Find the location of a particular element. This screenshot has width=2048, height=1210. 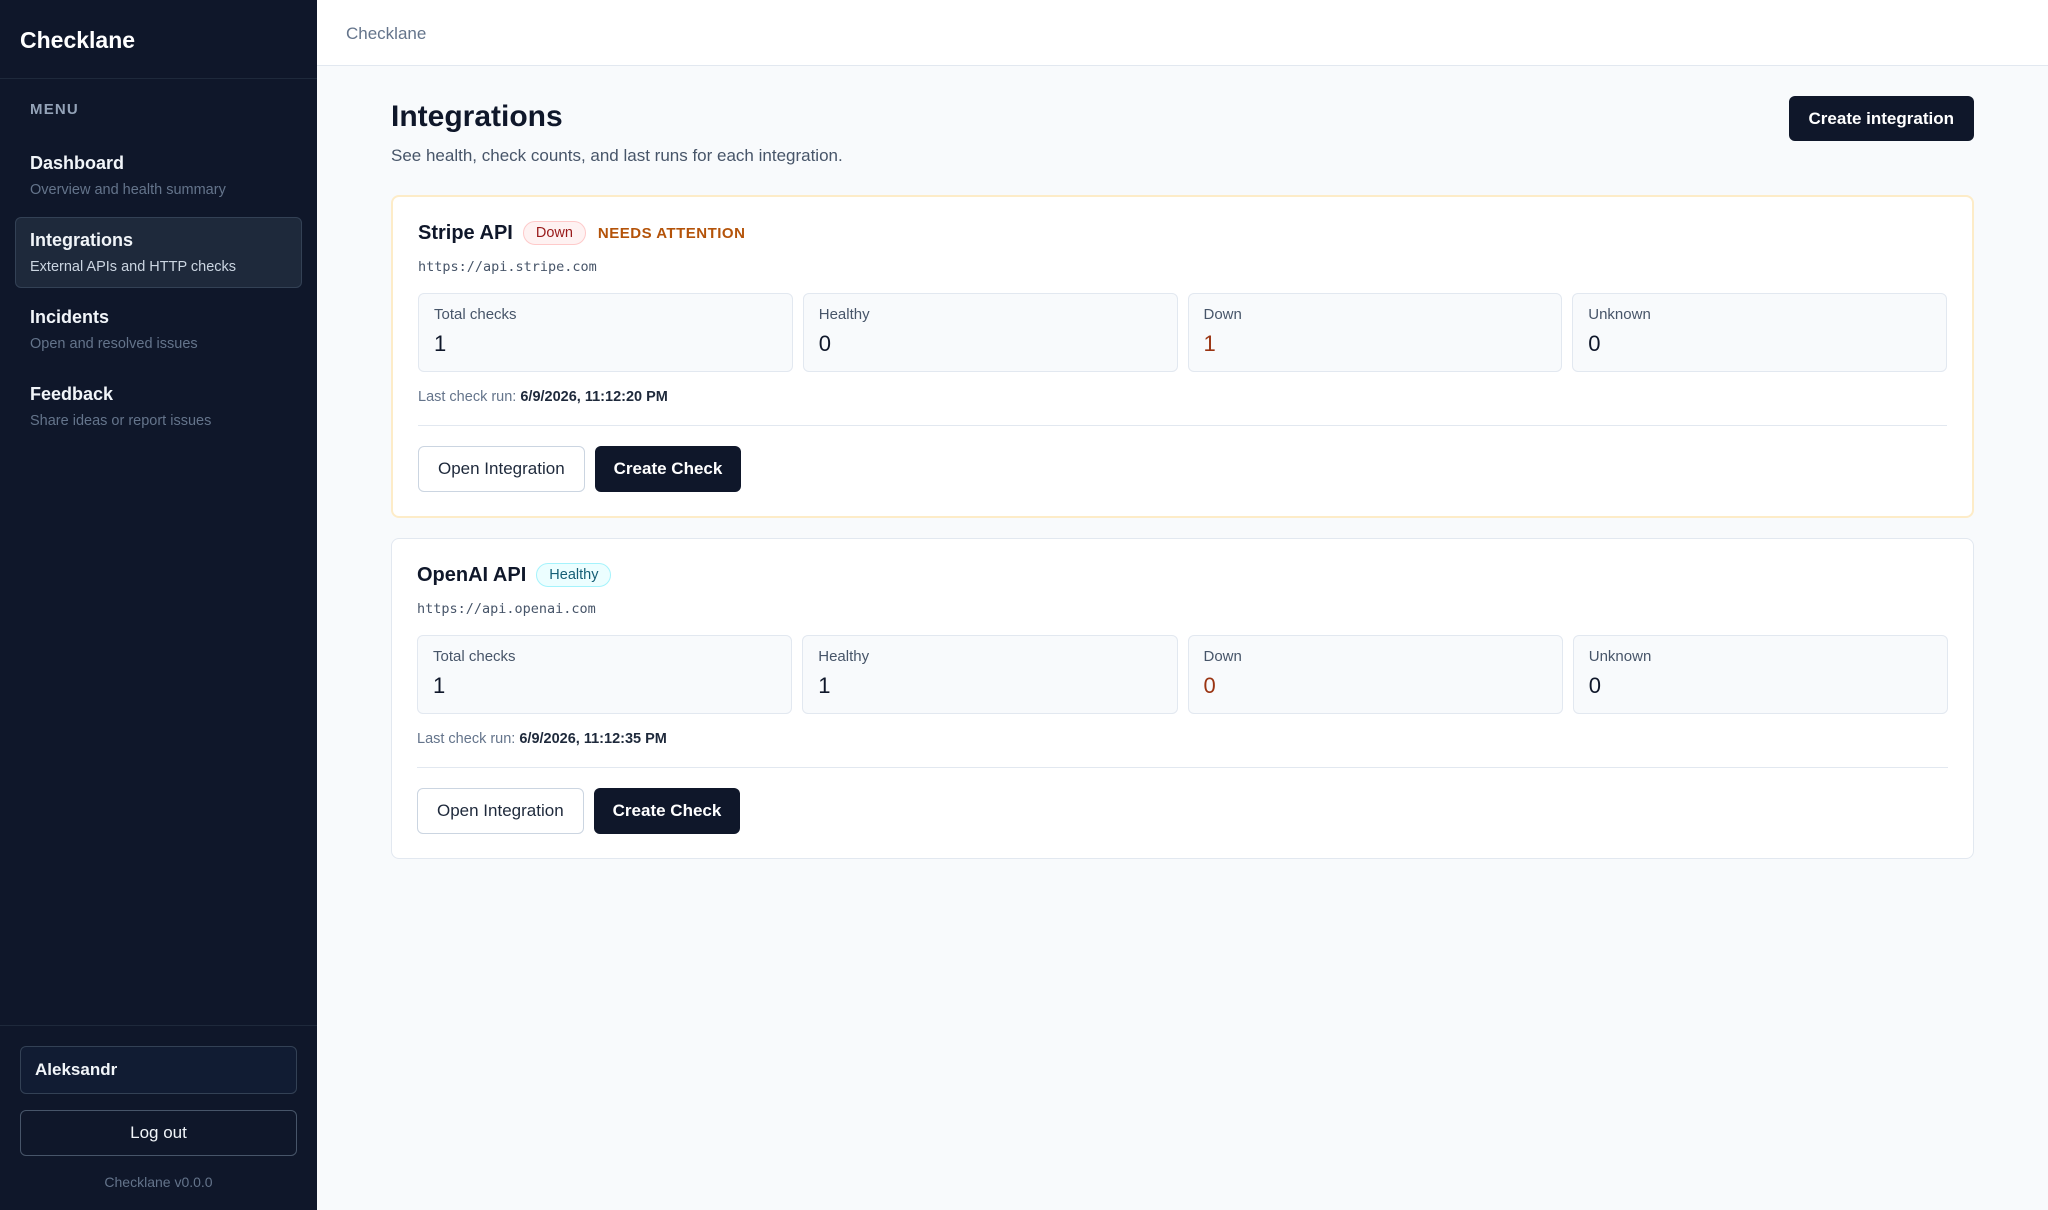

topbar: Checklane is located at coordinates (1182, 33).